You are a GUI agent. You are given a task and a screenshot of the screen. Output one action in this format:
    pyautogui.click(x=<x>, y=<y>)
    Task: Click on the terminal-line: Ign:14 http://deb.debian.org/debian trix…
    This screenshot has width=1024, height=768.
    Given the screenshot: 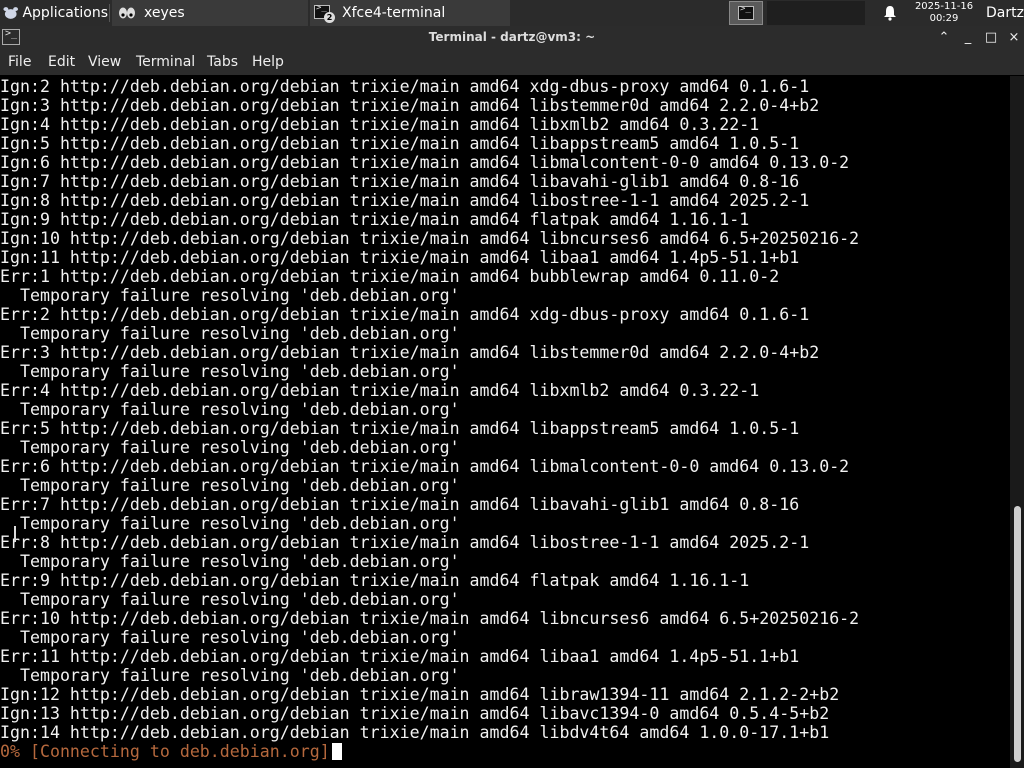 What is the action you would take?
    pyautogui.click(x=415, y=732)
    